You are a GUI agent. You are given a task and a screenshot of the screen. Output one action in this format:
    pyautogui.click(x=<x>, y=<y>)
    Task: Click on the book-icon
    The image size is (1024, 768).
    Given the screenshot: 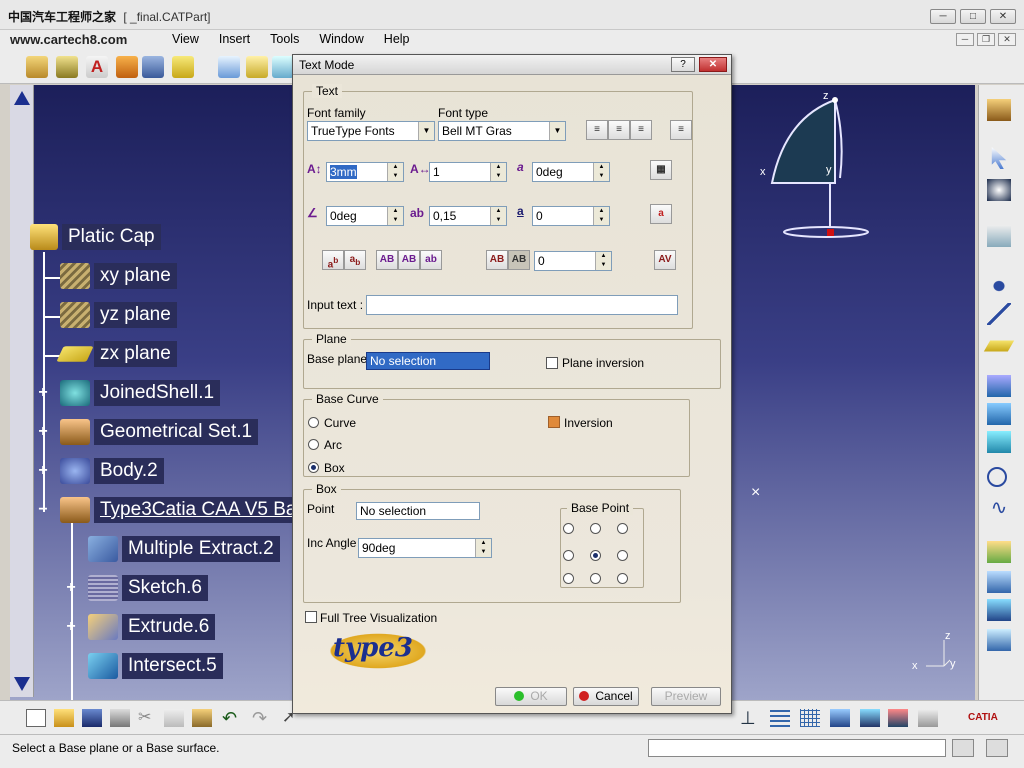 What is the action you would take?
    pyautogui.click(x=257, y=67)
    